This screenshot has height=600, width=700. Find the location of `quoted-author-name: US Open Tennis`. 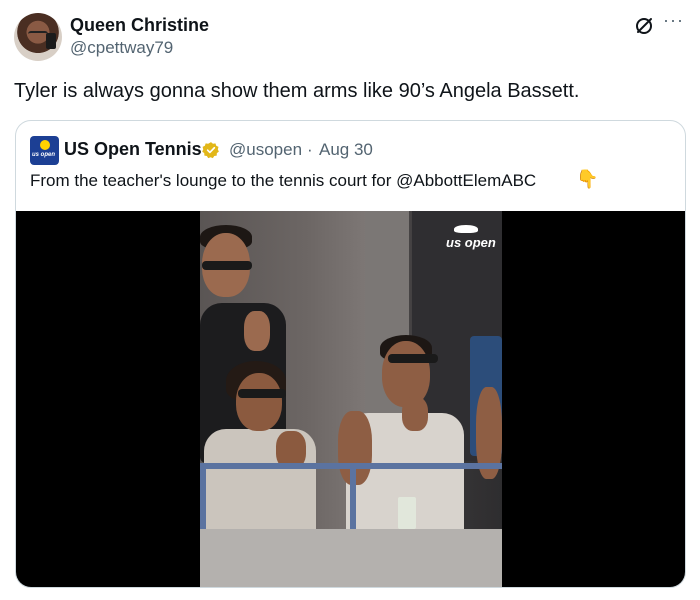

quoted-author-name: US Open Tennis is located at coordinates (133, 149).